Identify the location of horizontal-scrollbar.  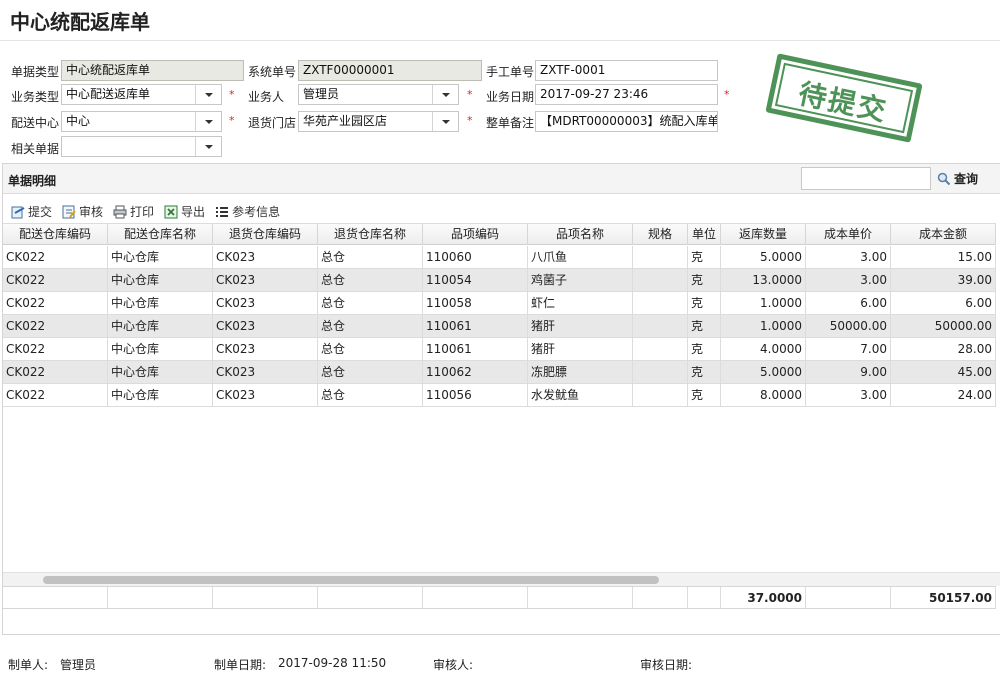
(501, 579).